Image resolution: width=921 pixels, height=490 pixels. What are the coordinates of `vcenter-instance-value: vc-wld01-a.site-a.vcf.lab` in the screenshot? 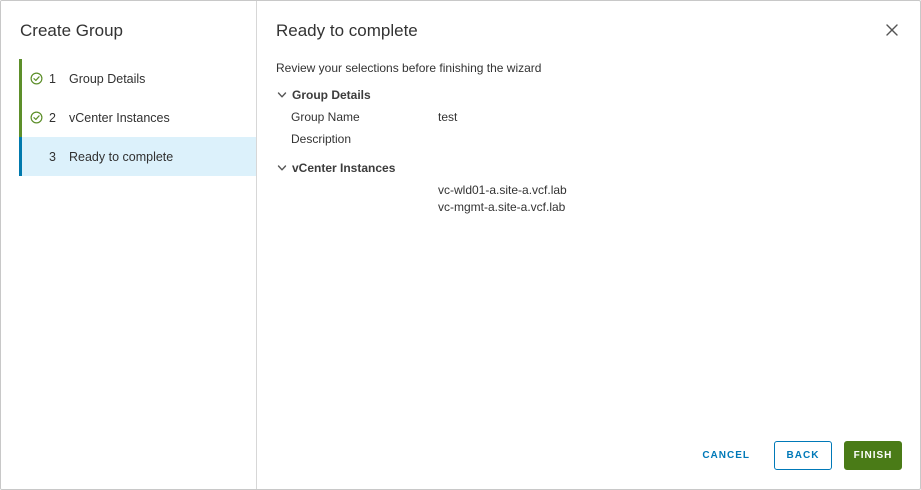 It's located at (502, 190).